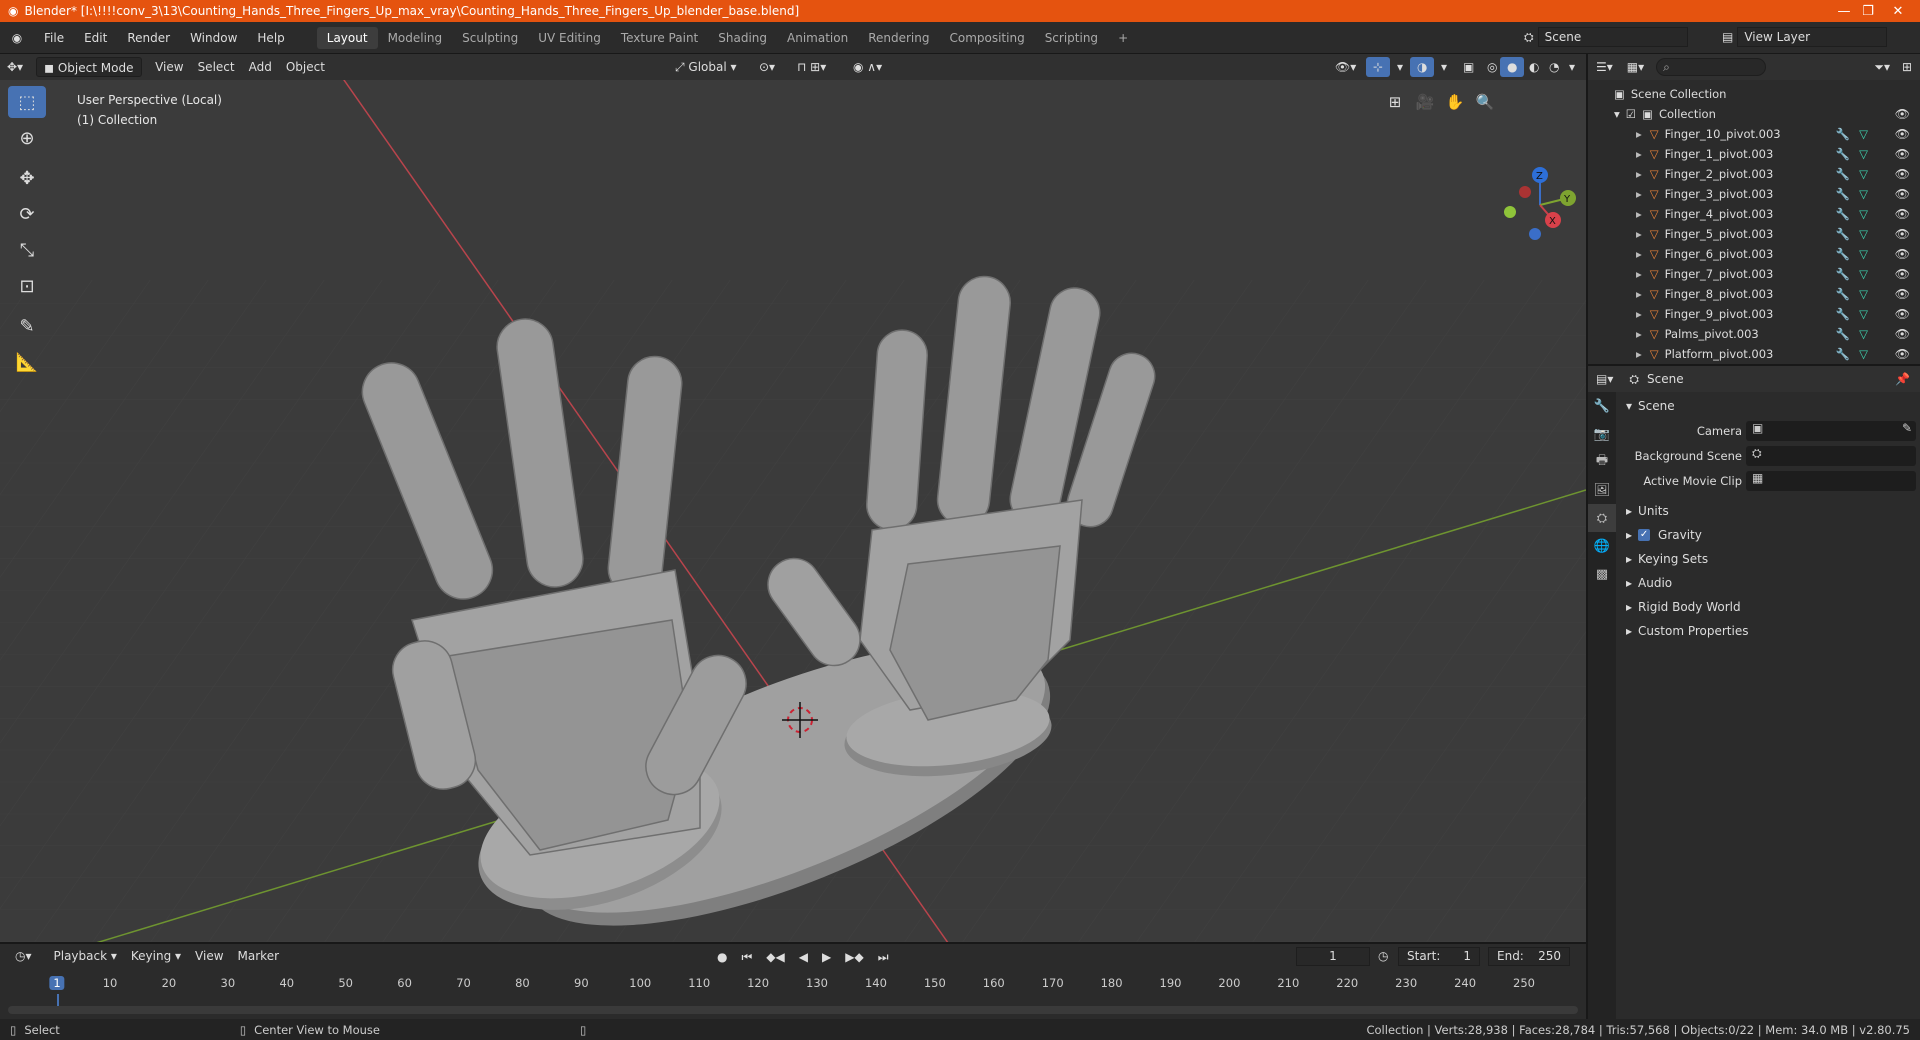  I want to click on jump-end-icon: ⏭, so click(883, 957).